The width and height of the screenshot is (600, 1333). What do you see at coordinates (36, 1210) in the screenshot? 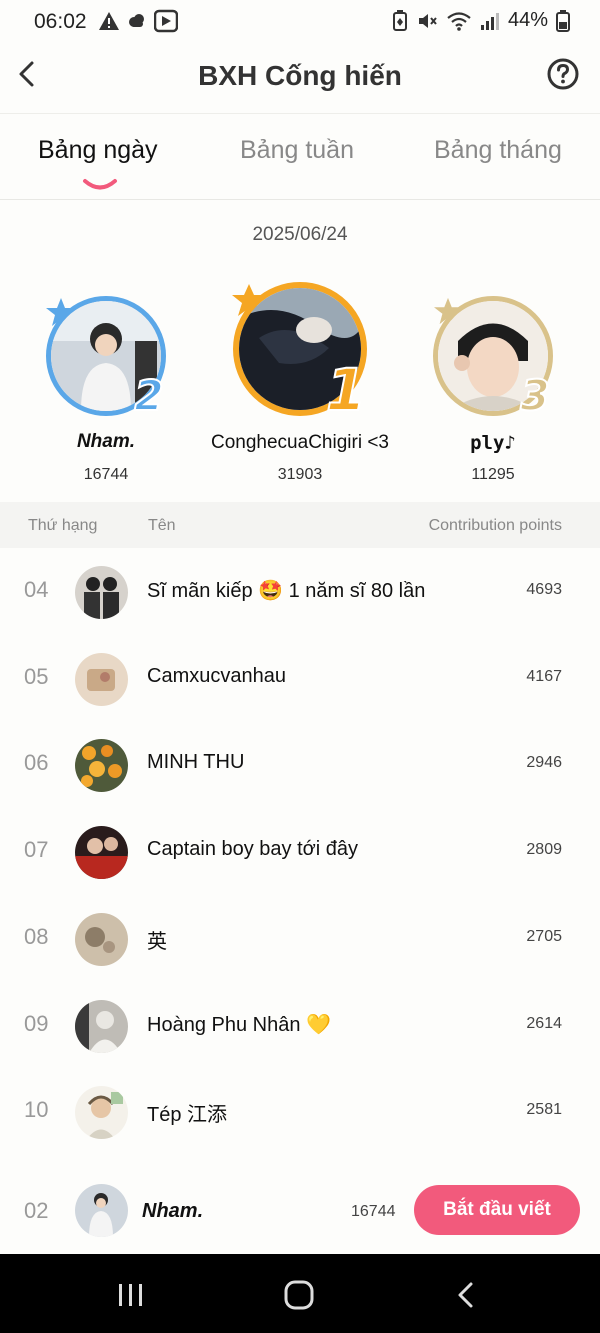
I see `my-rank: 02` at bounding box center [36, 1210].